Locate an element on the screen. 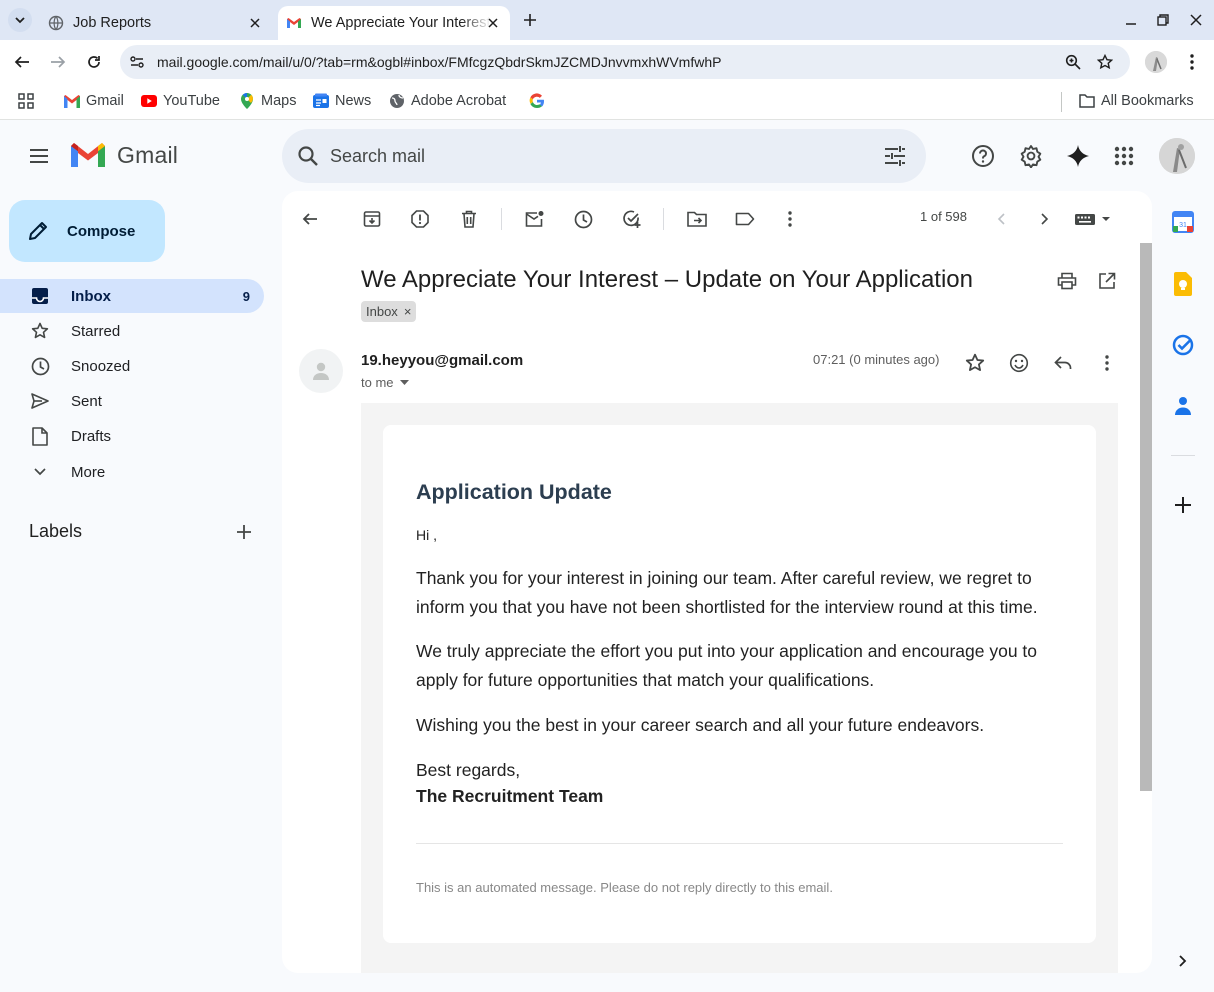 This screenshot has width=1214, height=992. nav-more: More is located at coordinates (132, 472).